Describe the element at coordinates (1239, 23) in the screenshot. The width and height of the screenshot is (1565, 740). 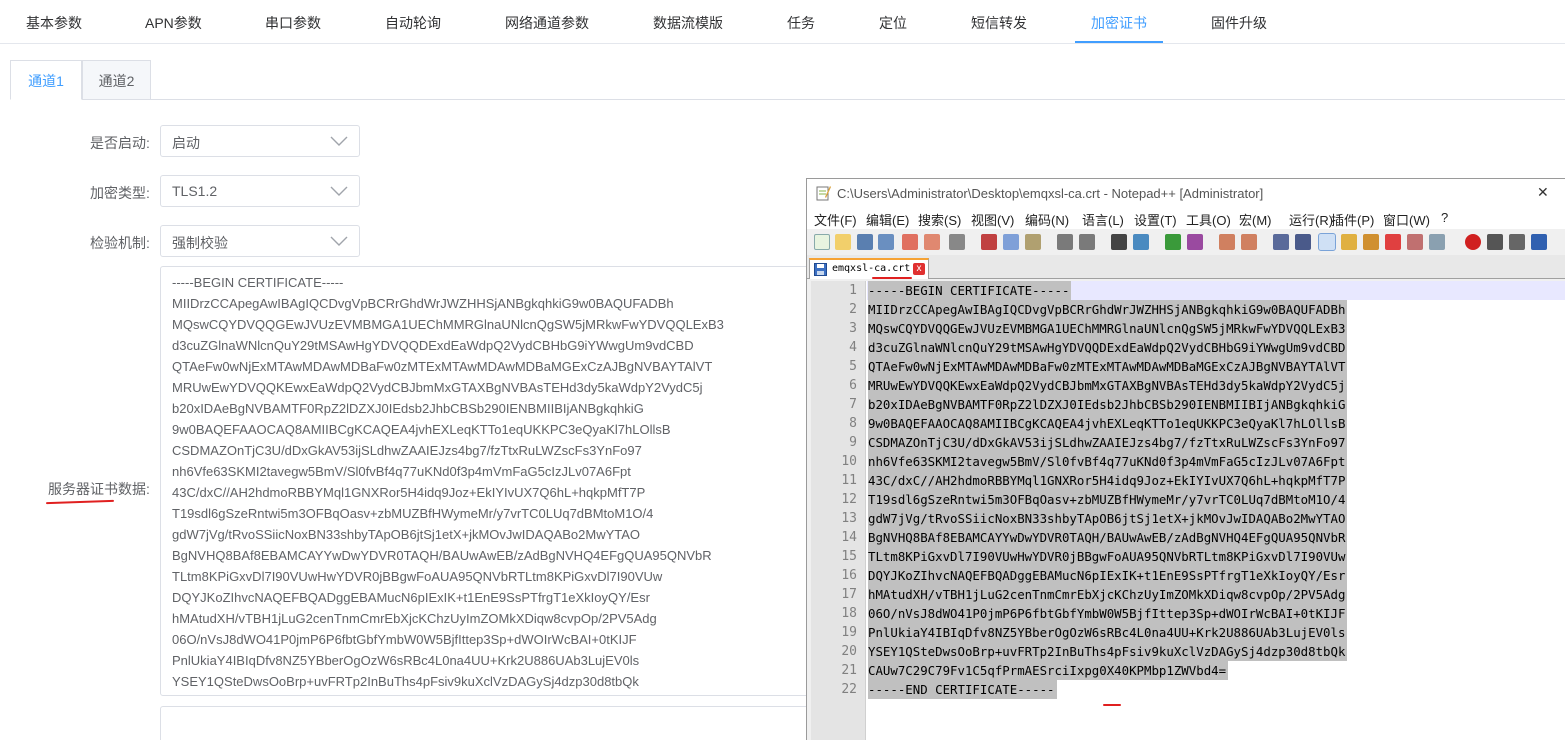
I see `tab-firmware-upgrade: 固件升级` at that location.